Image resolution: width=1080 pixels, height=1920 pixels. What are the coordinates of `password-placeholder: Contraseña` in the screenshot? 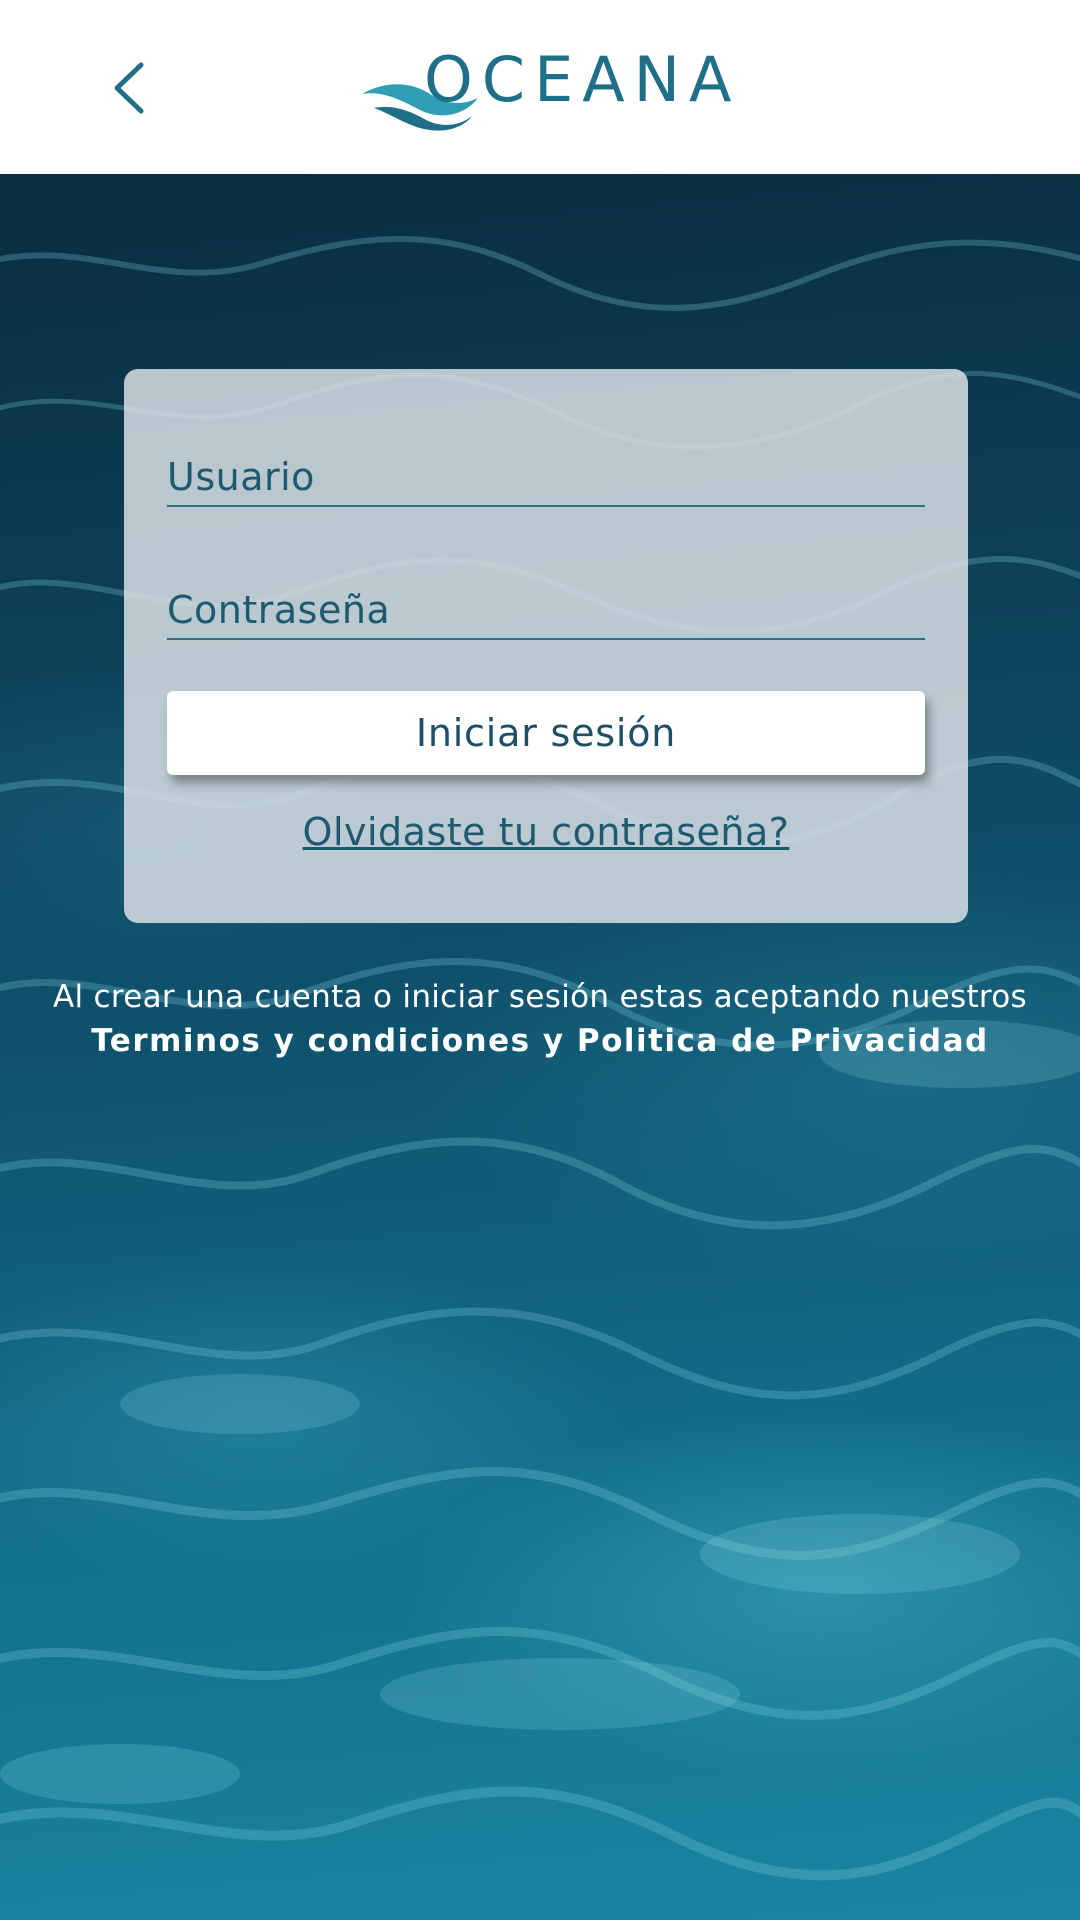 It's located at (279, 610).